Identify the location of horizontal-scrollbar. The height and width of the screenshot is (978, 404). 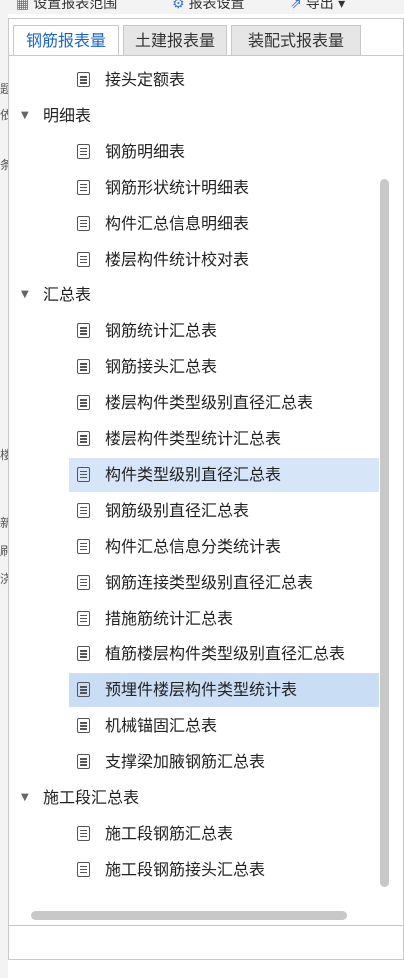
(189, 915).